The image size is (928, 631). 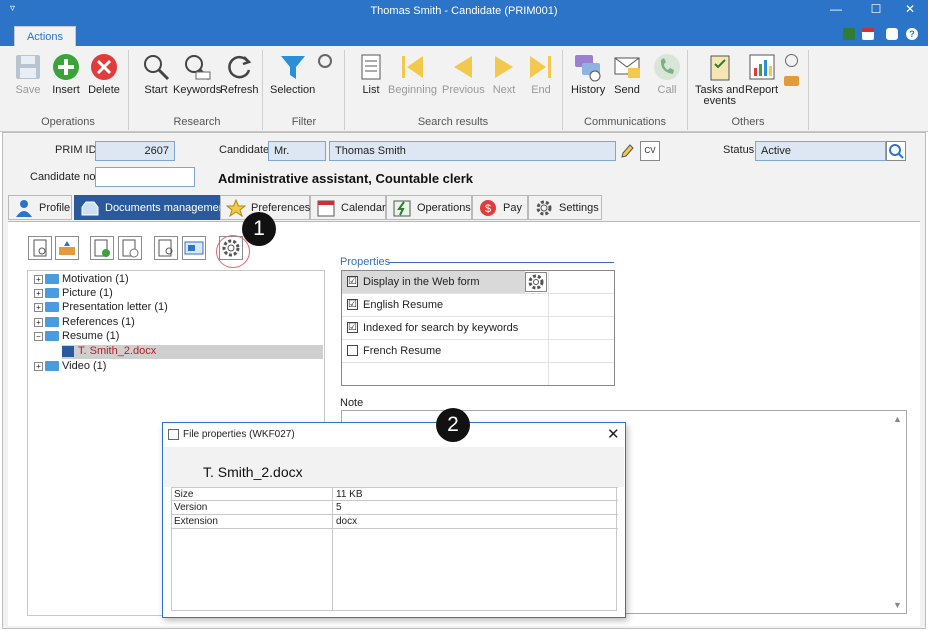 What do you see at coordinates (849, 34) in the screenshot?
I see `calculator-icon` at bounding box center [849, 34].